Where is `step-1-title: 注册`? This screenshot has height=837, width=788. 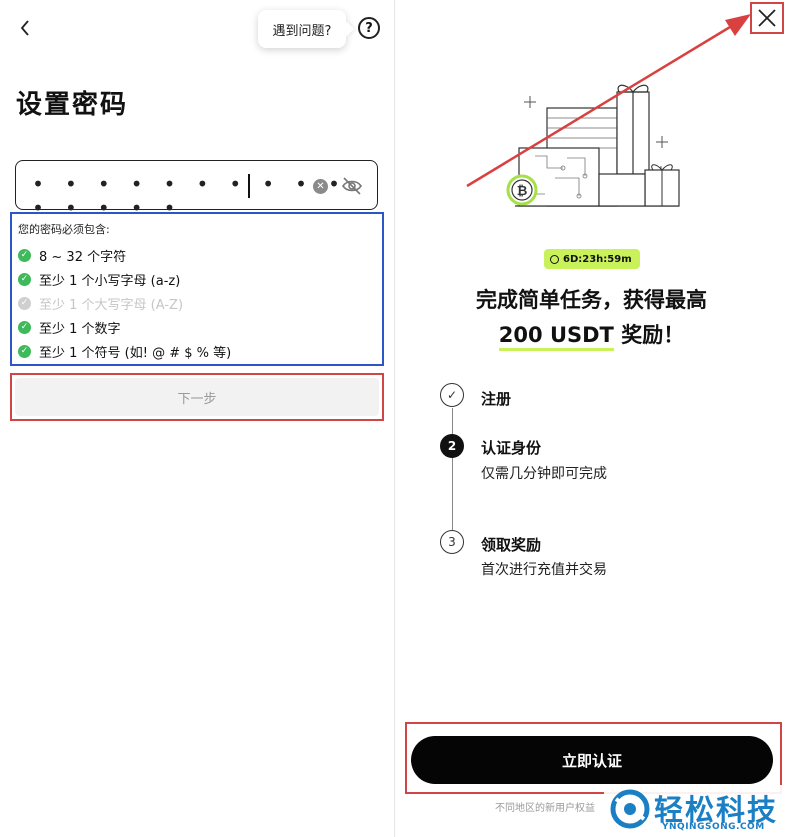 step-1-title: 注册 is located at coordinates (496, 399).